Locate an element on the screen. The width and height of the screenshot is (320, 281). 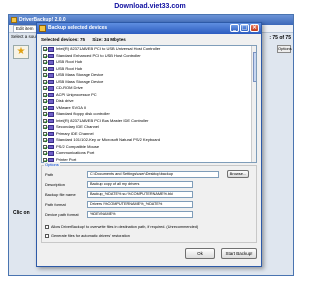
device-name: Communications Port is located at coordinates (75, 152).